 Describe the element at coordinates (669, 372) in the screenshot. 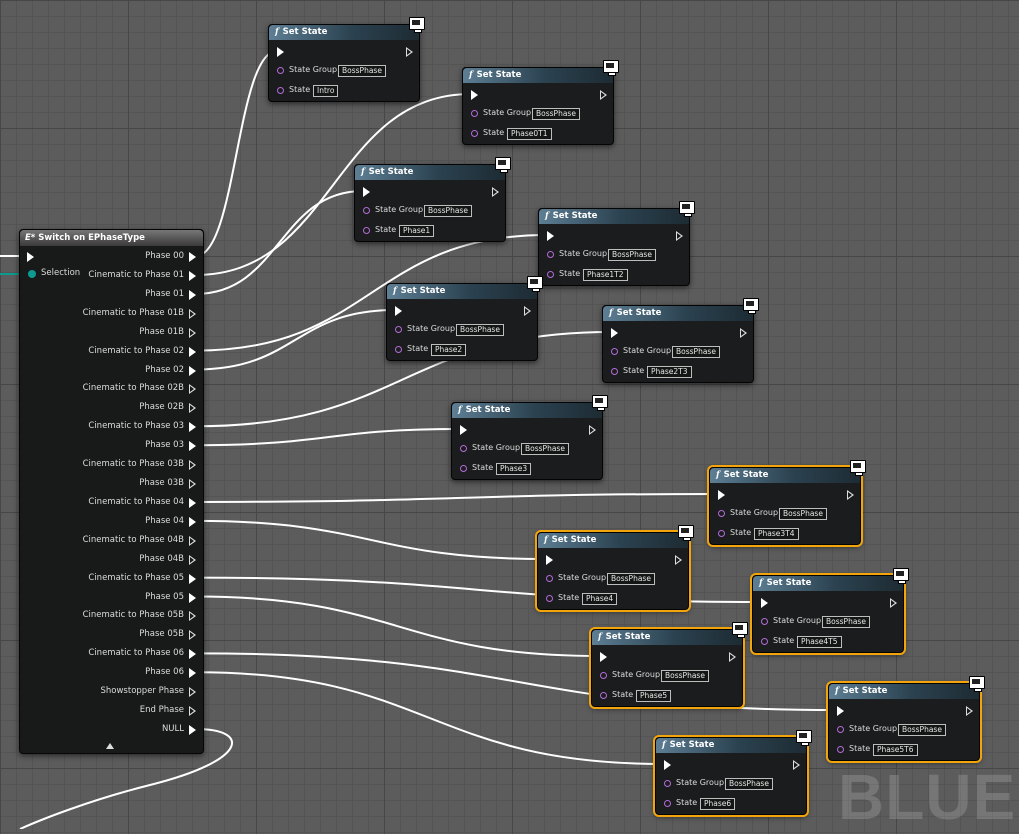

I see `state-value: Phase2T3` at that location.